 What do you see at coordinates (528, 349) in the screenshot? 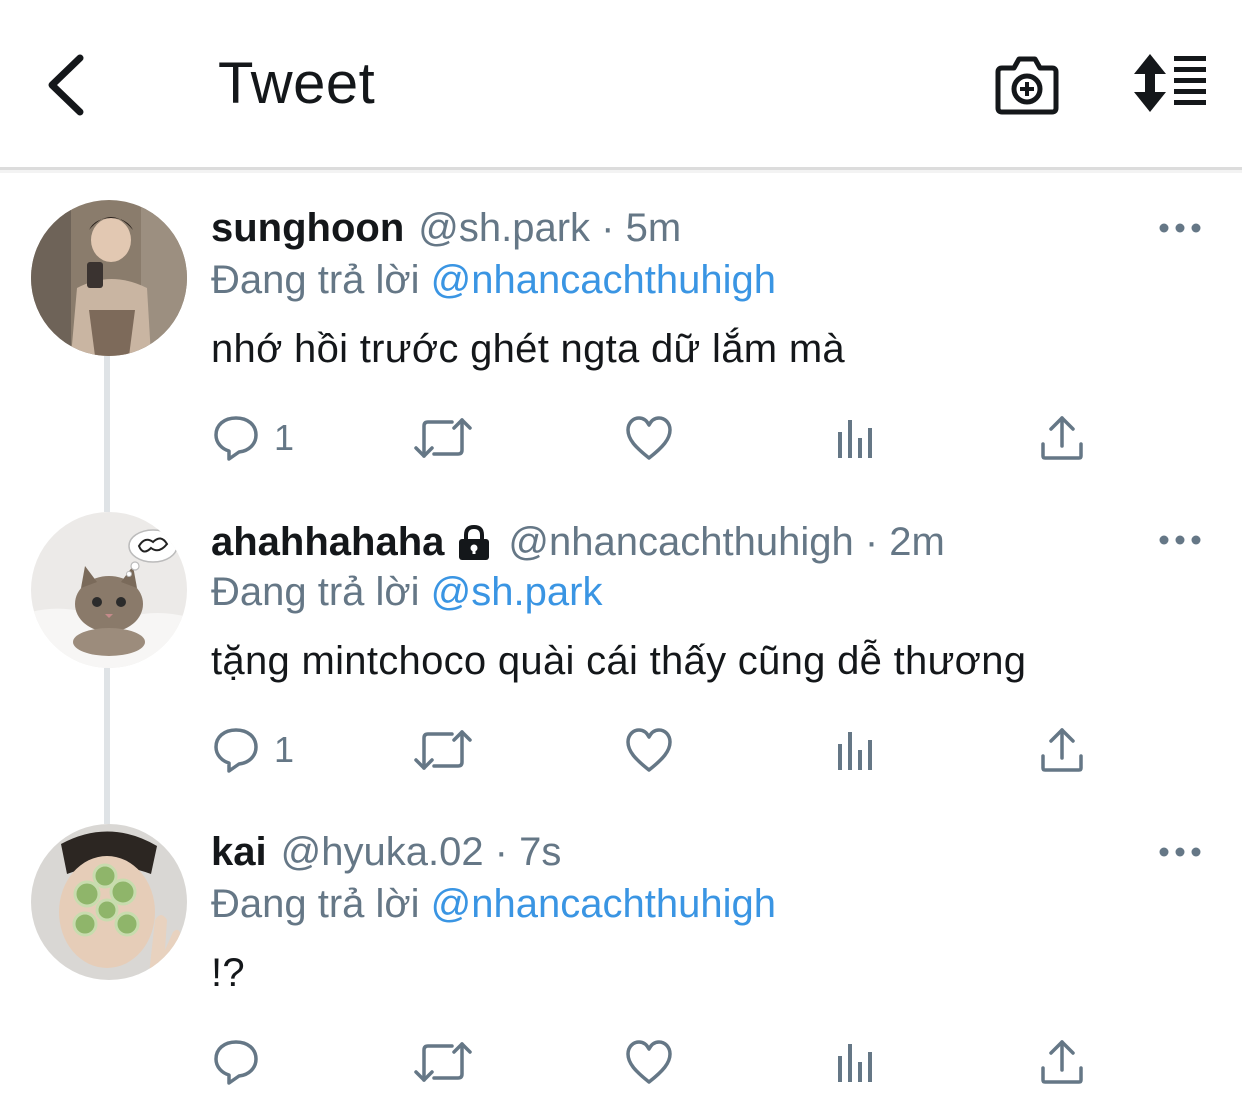
I see `tweet-text: nhớ hồi trước ghét ngta dữ lắm mà` at bounding box center [528, 349].